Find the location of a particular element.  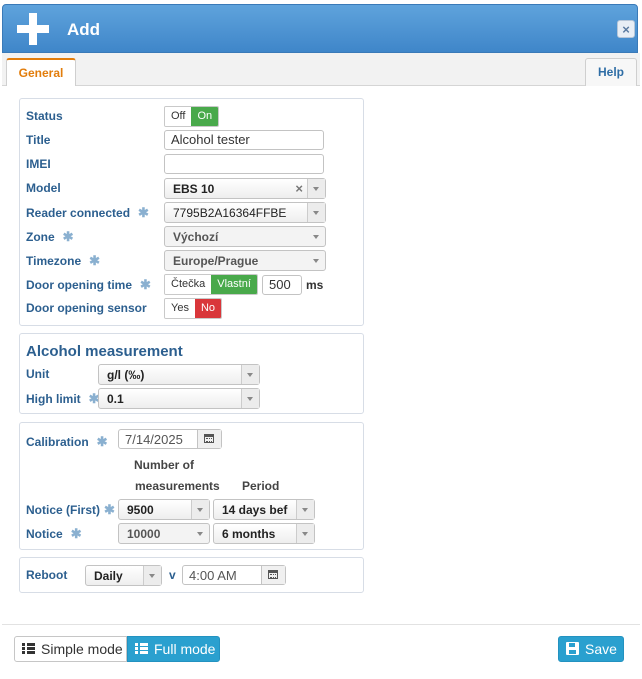

door-time-toggle: Čtečka Vlastní is located at coordinates (211, 284).